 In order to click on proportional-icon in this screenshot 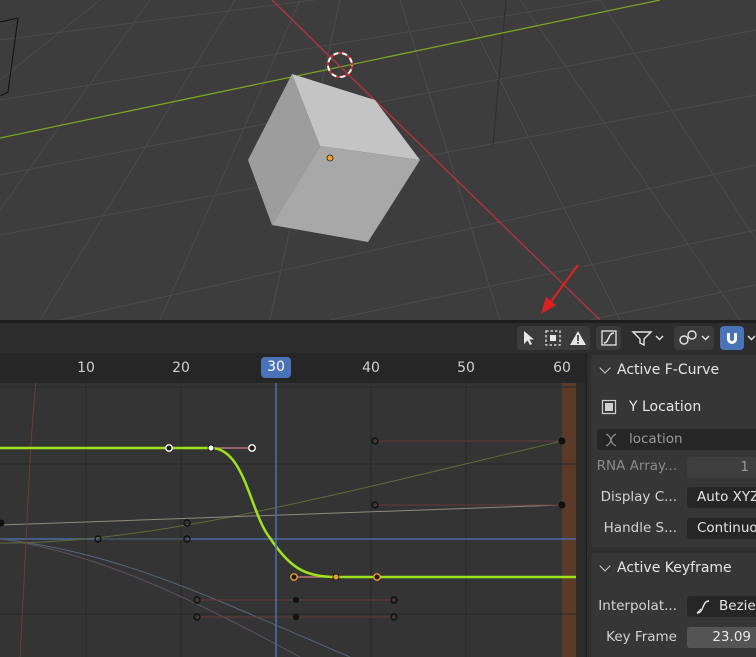, I will do `click(694, 338)`.